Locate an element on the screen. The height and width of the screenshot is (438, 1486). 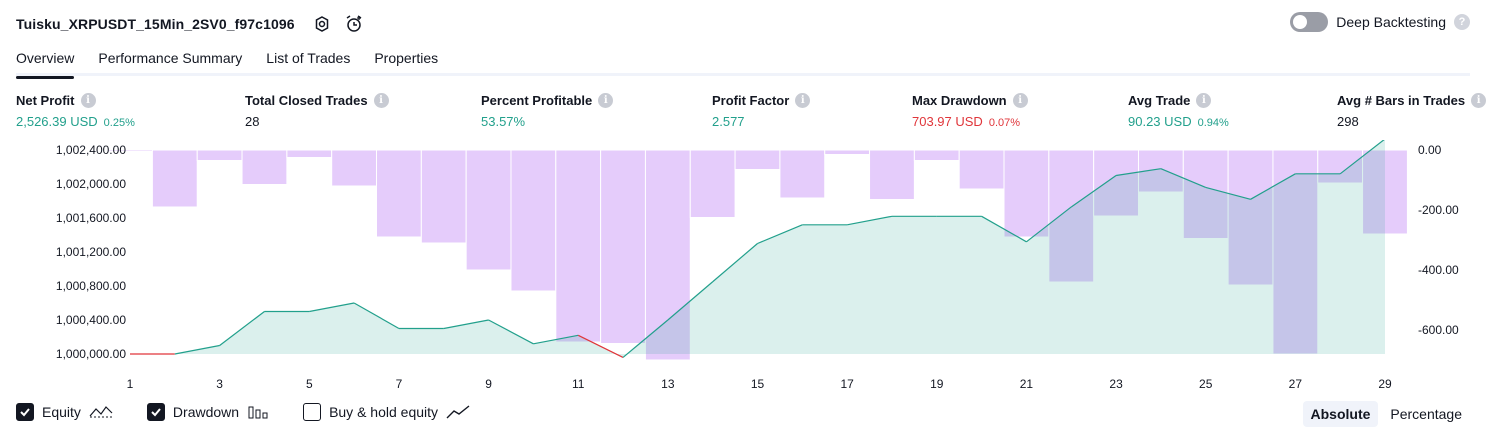
tab-properties: Properties is located at coordinates (406, 60).